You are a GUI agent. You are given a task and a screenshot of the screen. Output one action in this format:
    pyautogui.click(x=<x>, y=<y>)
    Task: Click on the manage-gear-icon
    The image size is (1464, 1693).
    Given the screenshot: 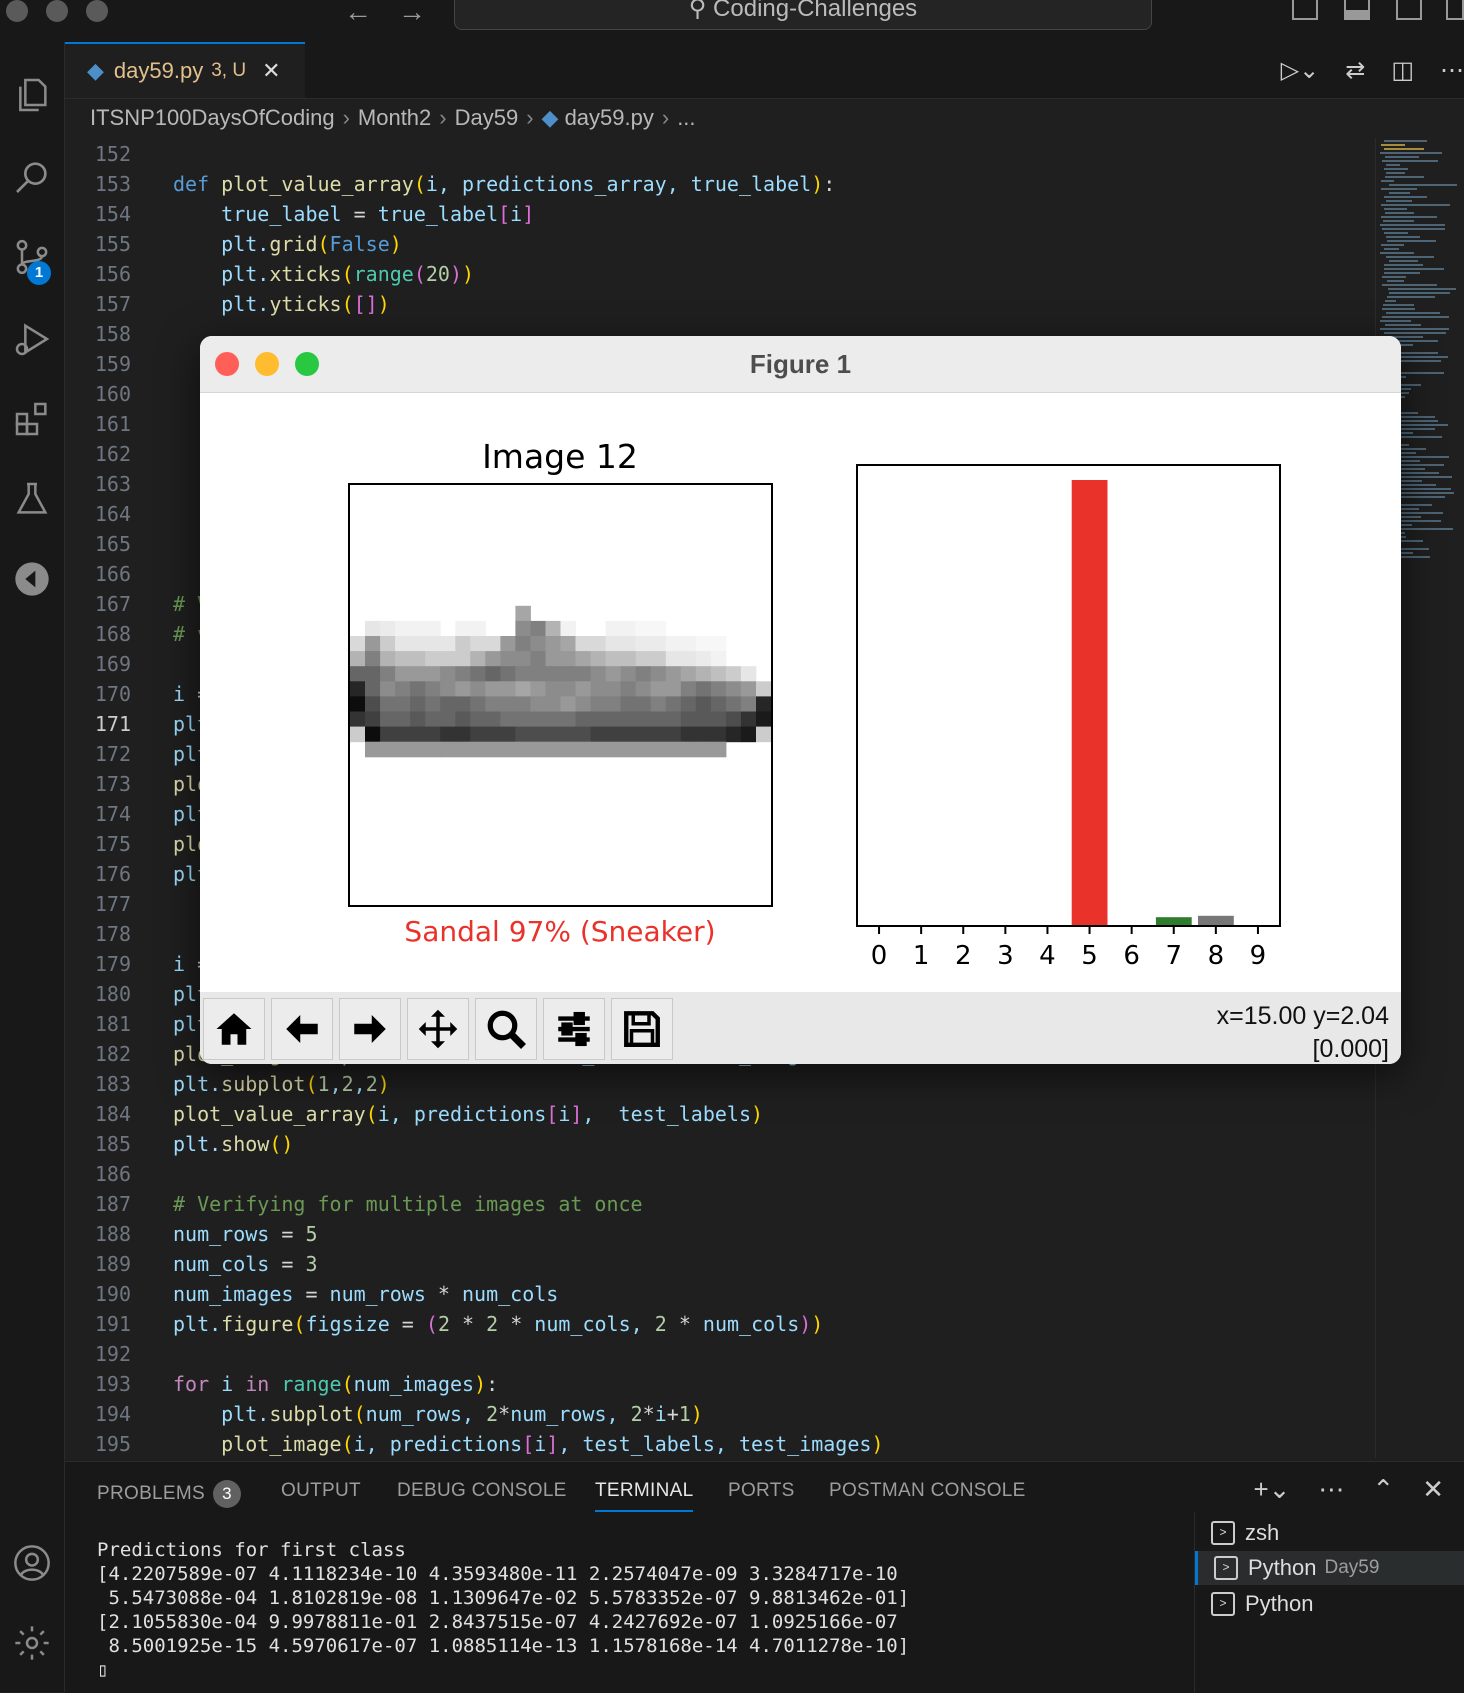 What is the action you would take?
    pyautogui.click(x=32, y=1643)
    